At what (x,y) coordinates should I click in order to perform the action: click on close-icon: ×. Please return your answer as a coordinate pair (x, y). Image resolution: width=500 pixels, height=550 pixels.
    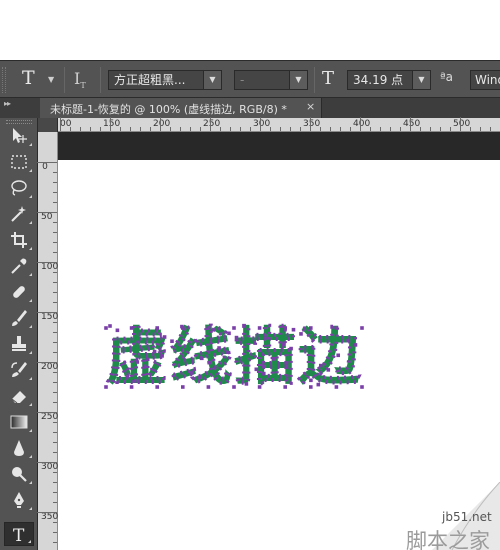
    Looking at the image, I should click on (310, 106).